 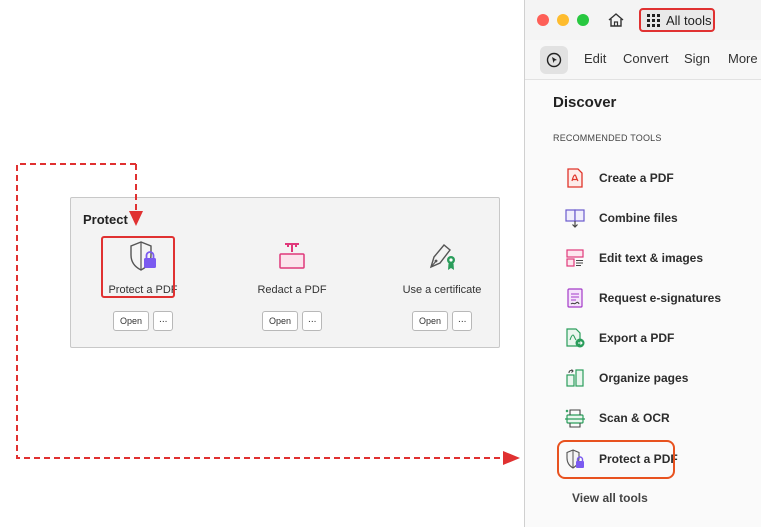 What do you see at coordinates (575, 418) in the screenshot?
I see `scan-ocr-icon` at bounding box center [575, 418].